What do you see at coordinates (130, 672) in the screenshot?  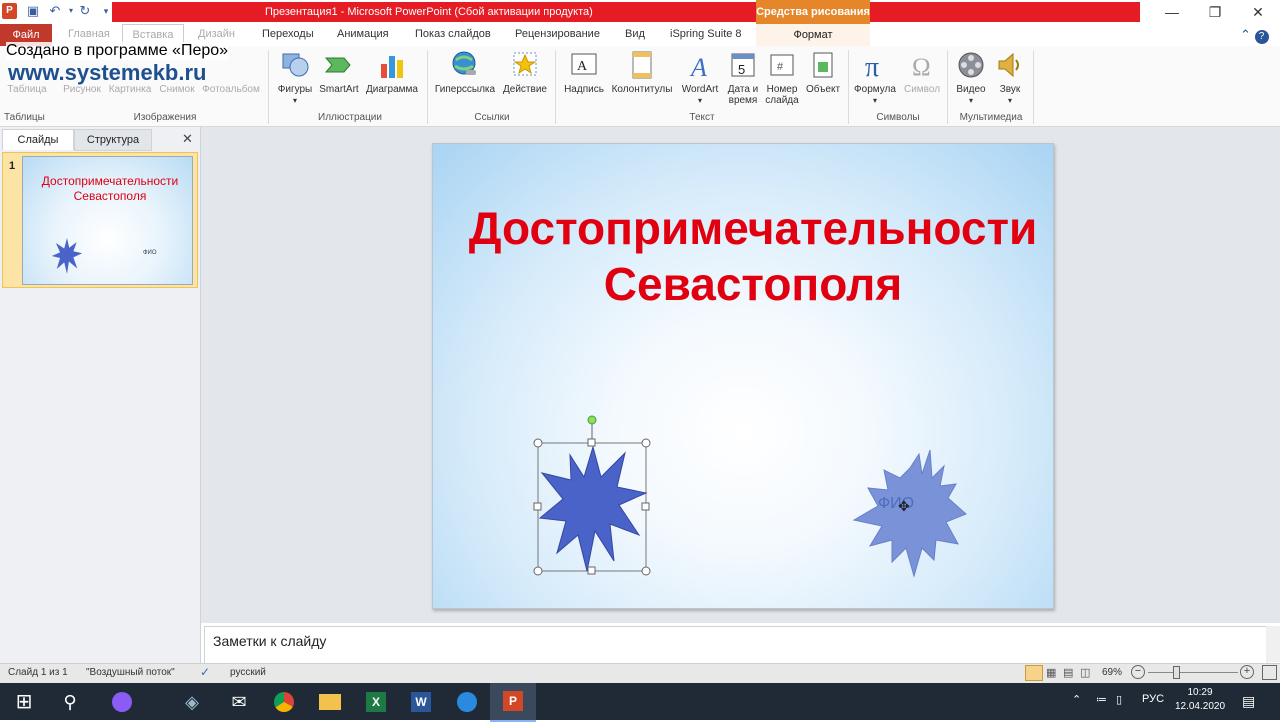 I see `status-theme: "Воздушный поток"` at bounding box center [130, 672].